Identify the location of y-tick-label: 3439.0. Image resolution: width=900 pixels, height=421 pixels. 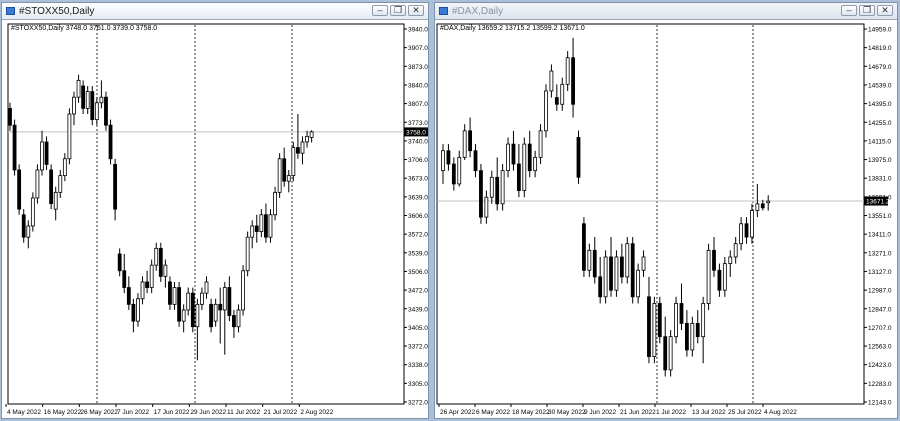
(418, 309).